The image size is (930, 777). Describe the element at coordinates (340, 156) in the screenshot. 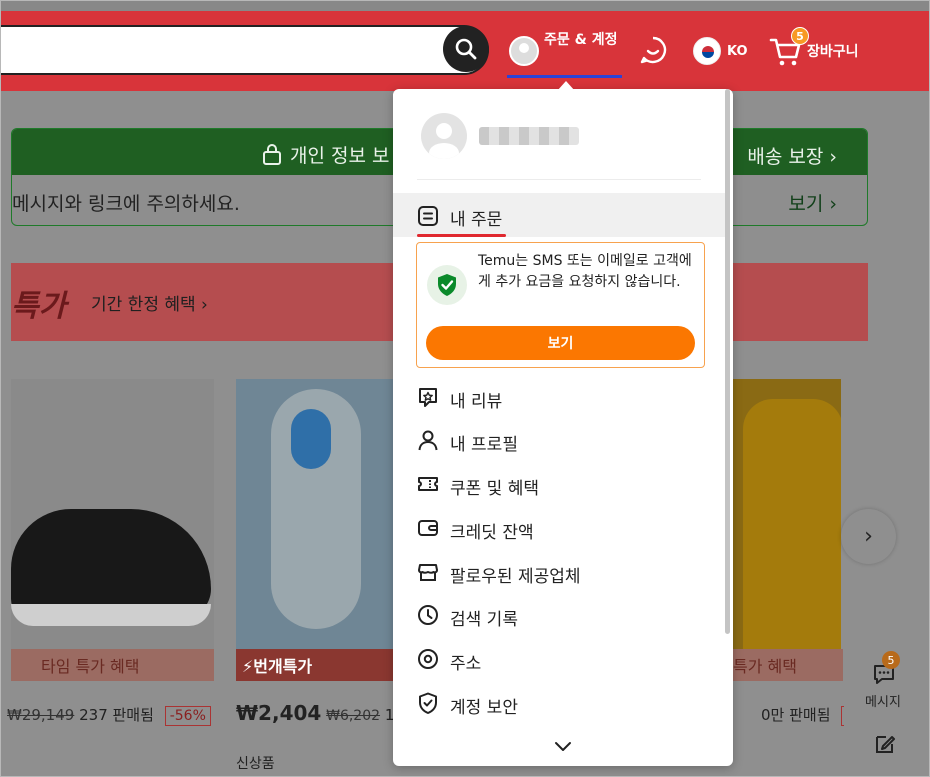

I see `banner-privacy-label: 개인 정보 보` at that location.